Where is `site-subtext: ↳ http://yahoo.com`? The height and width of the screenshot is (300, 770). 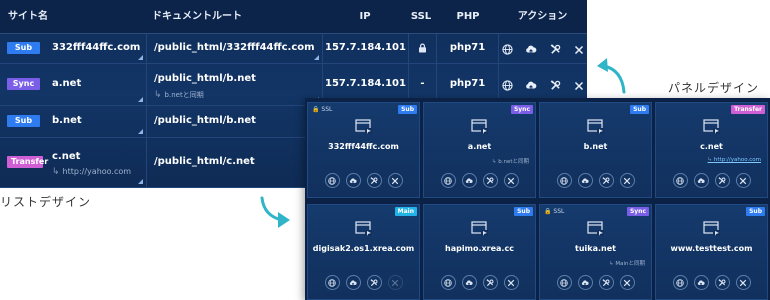
site-subtext: ↳ http://yahoo.com is located at coordinates (91, 172).